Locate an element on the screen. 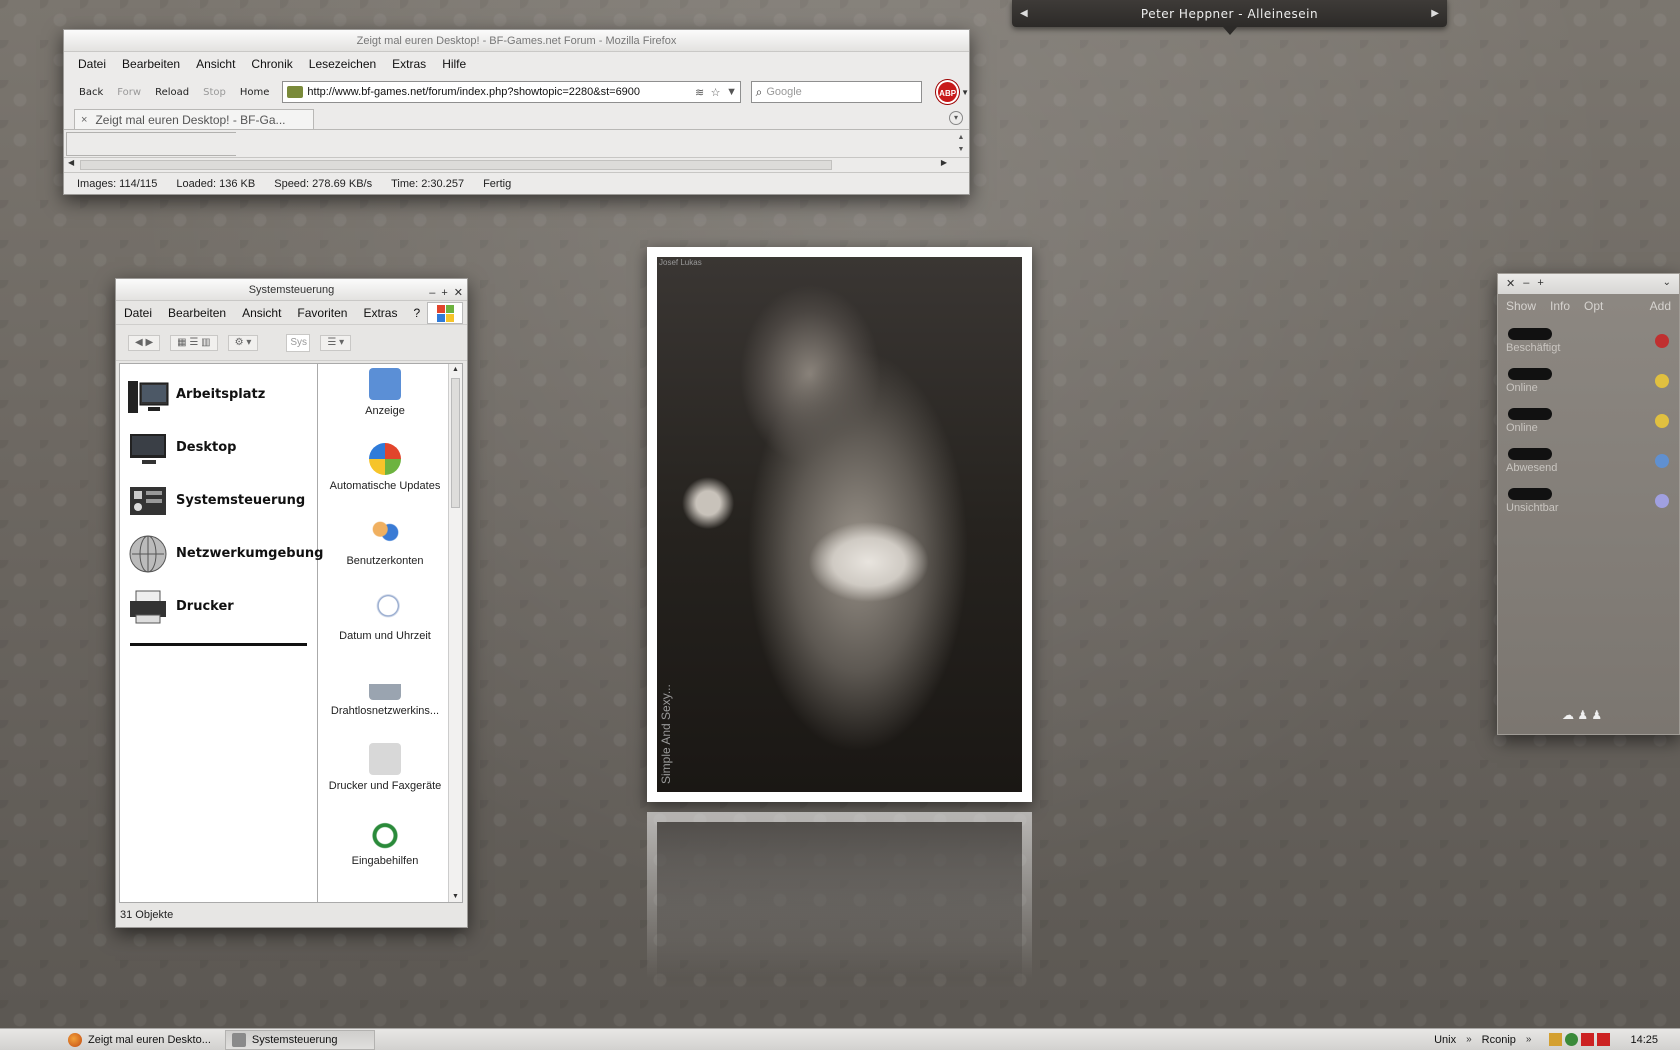  site-identity-icon is located at coordinates (295, 92).